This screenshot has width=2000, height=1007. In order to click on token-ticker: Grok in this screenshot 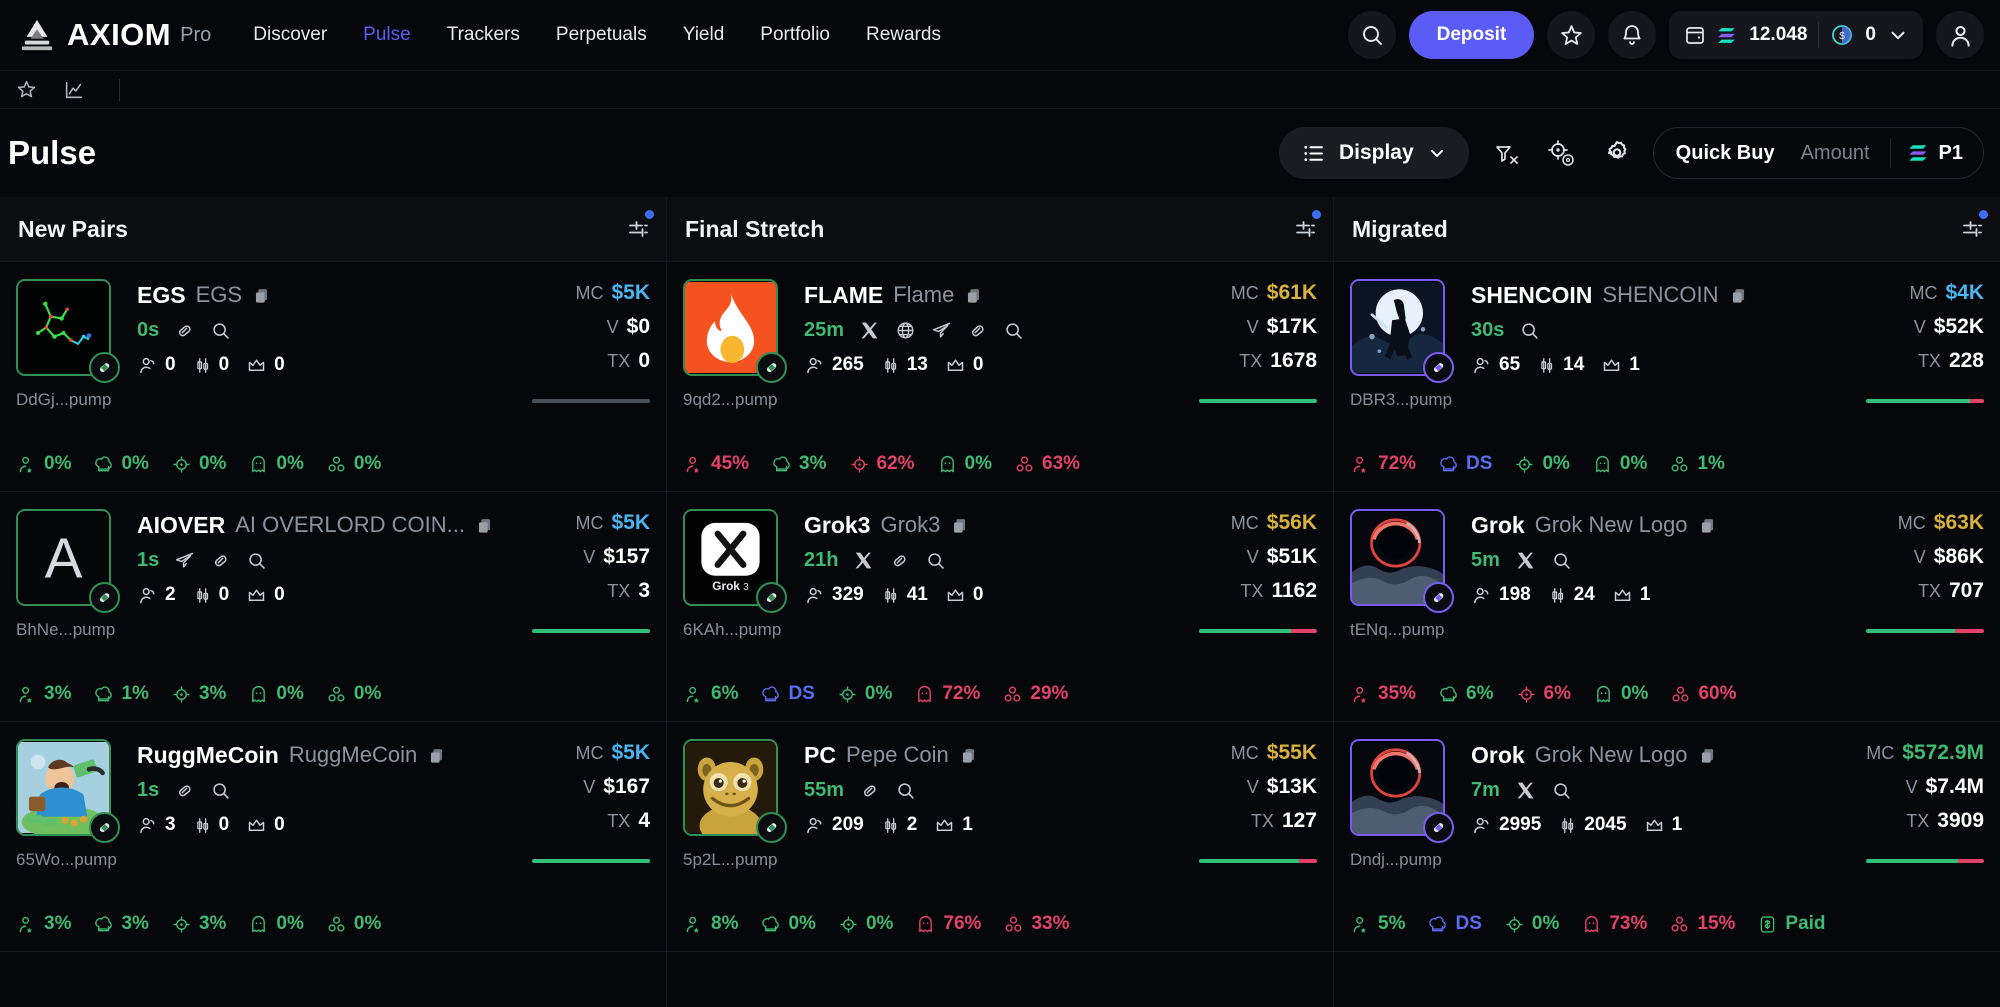, I will do `click(1498, 524)`.